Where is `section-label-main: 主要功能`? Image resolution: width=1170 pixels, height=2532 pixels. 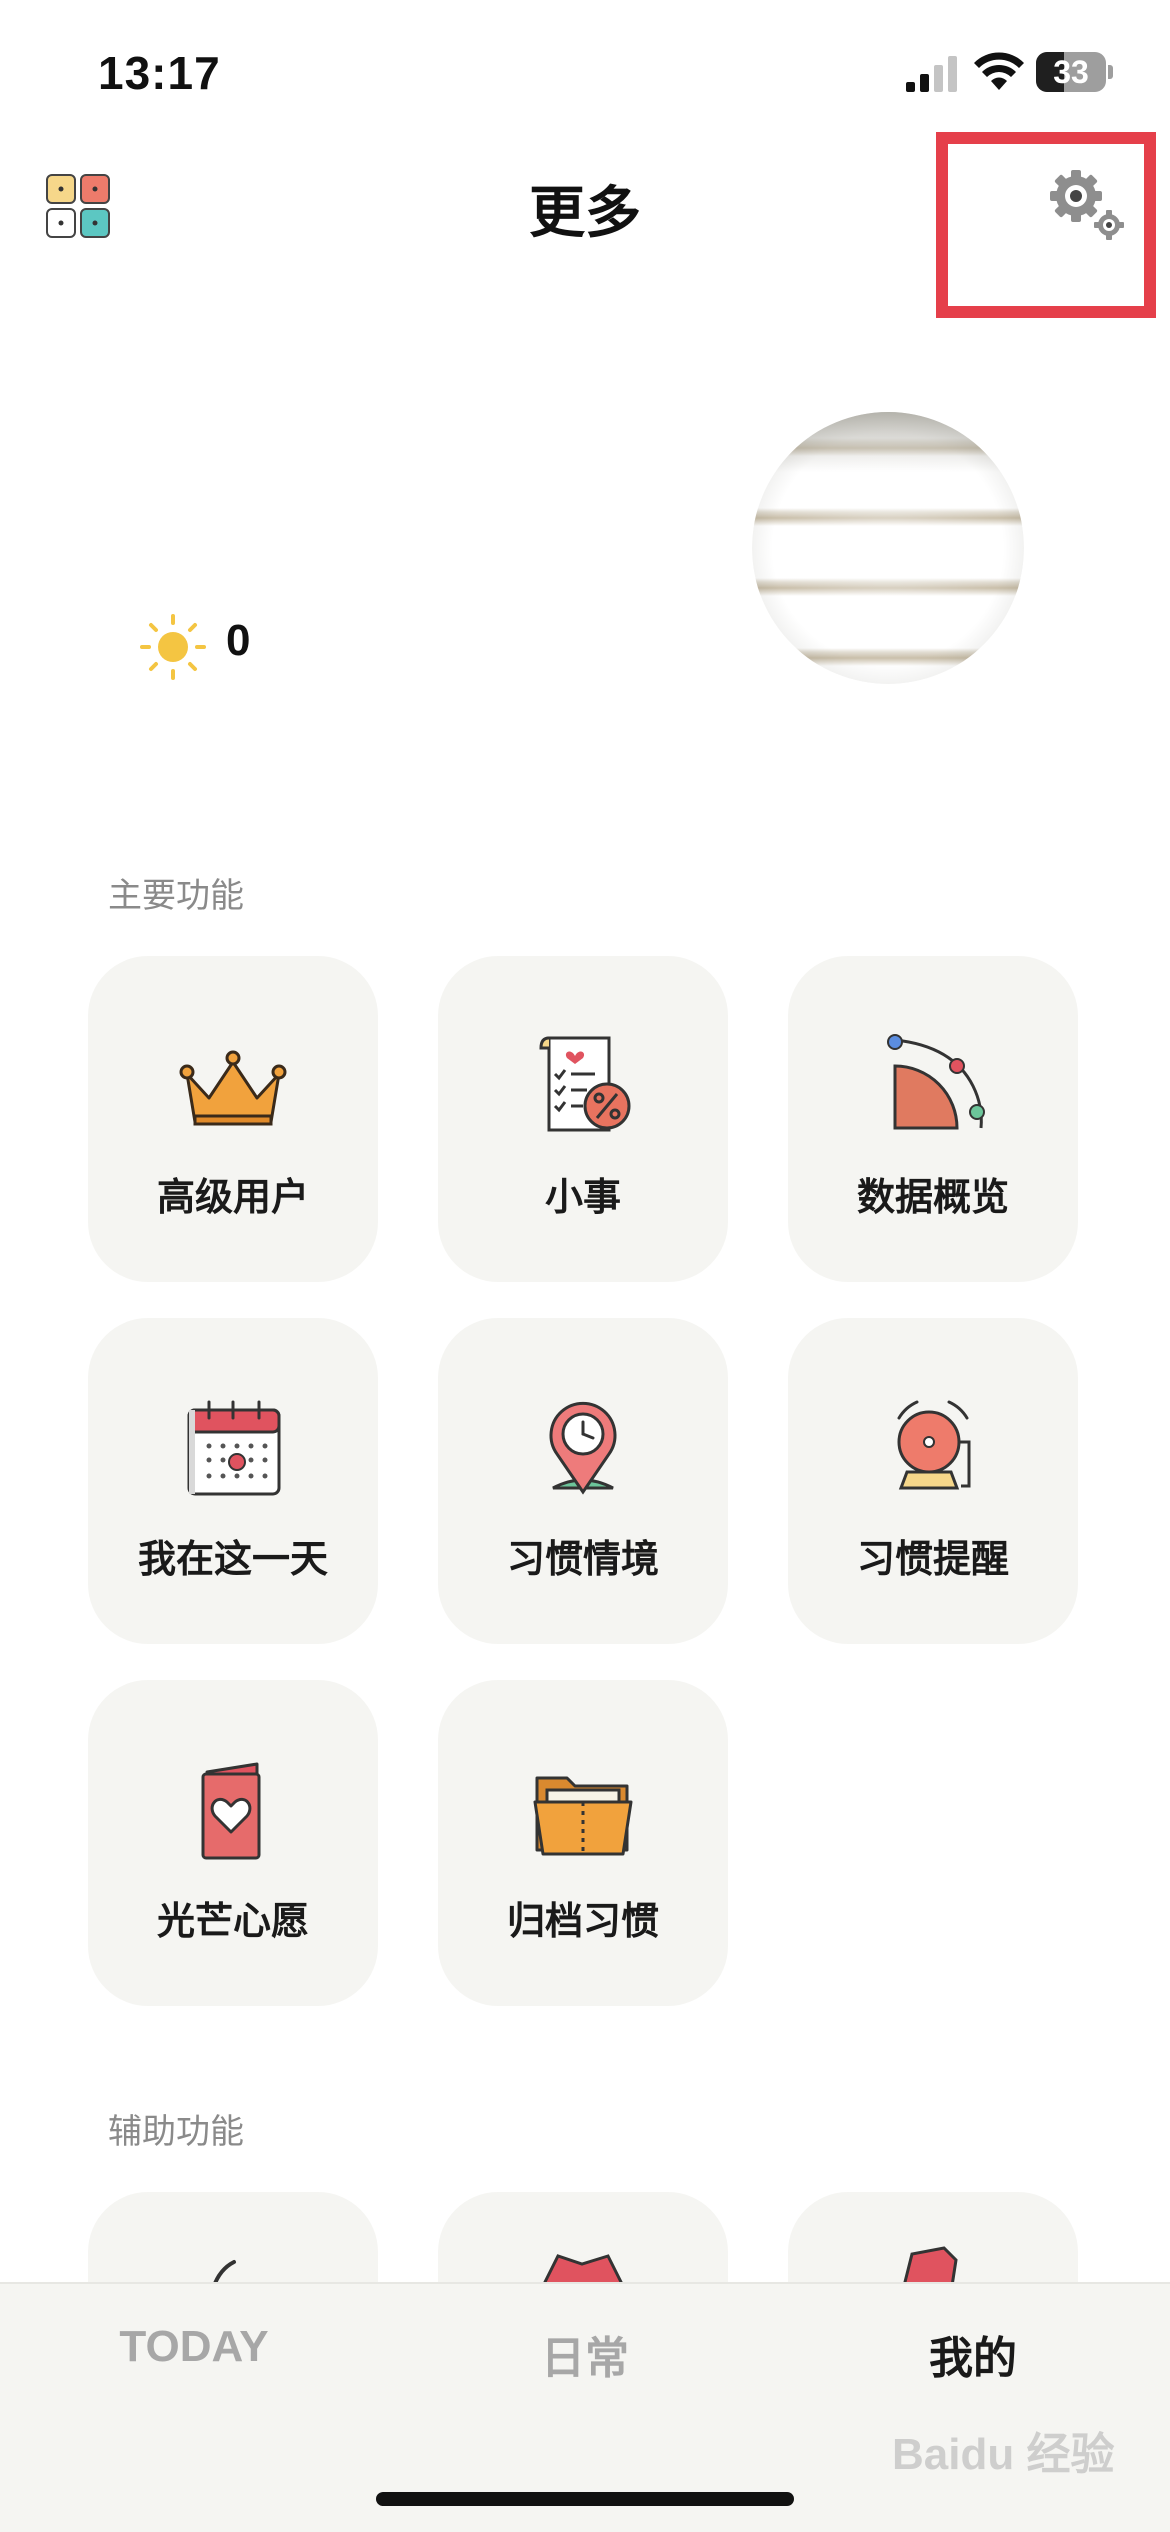 section-label-main: 主要功能 is located at coordinates (176, 896).